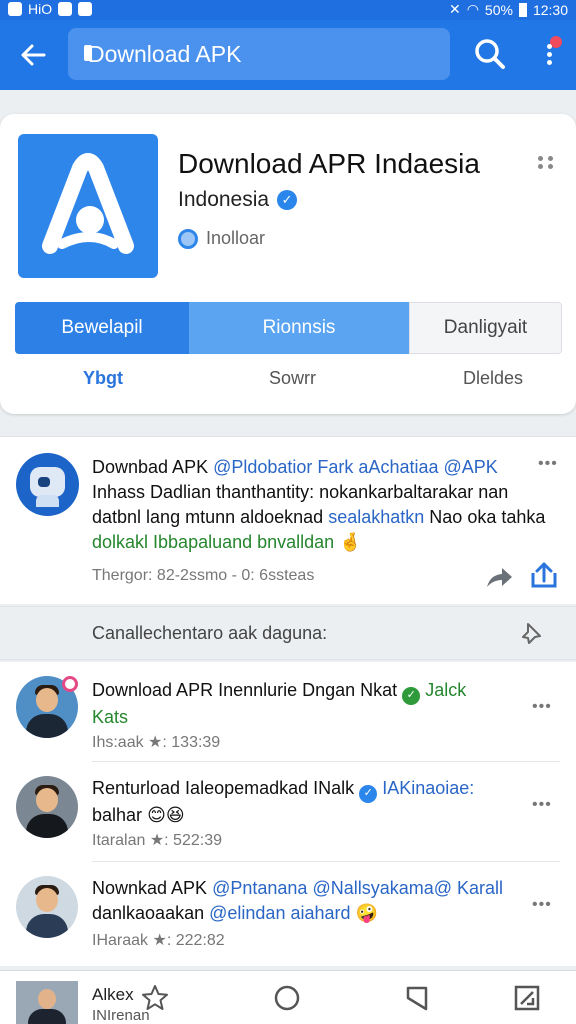 The image size is (576, 1024). What do you see at coordinates (540, 158) in the screenshot?
I see `grid-dots-icon` at bounding box center [540, 158].